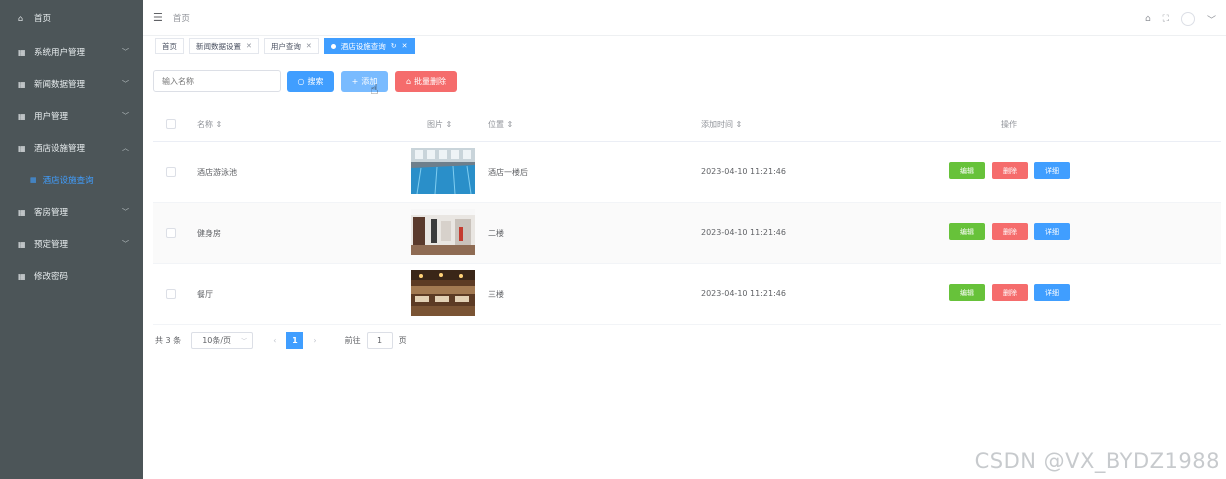 The height and width of the screenshot is (479, 1226). Describe the element at coordinates (402, 340) in the screenshot. I see `page-suffix-label: 页` at that location.